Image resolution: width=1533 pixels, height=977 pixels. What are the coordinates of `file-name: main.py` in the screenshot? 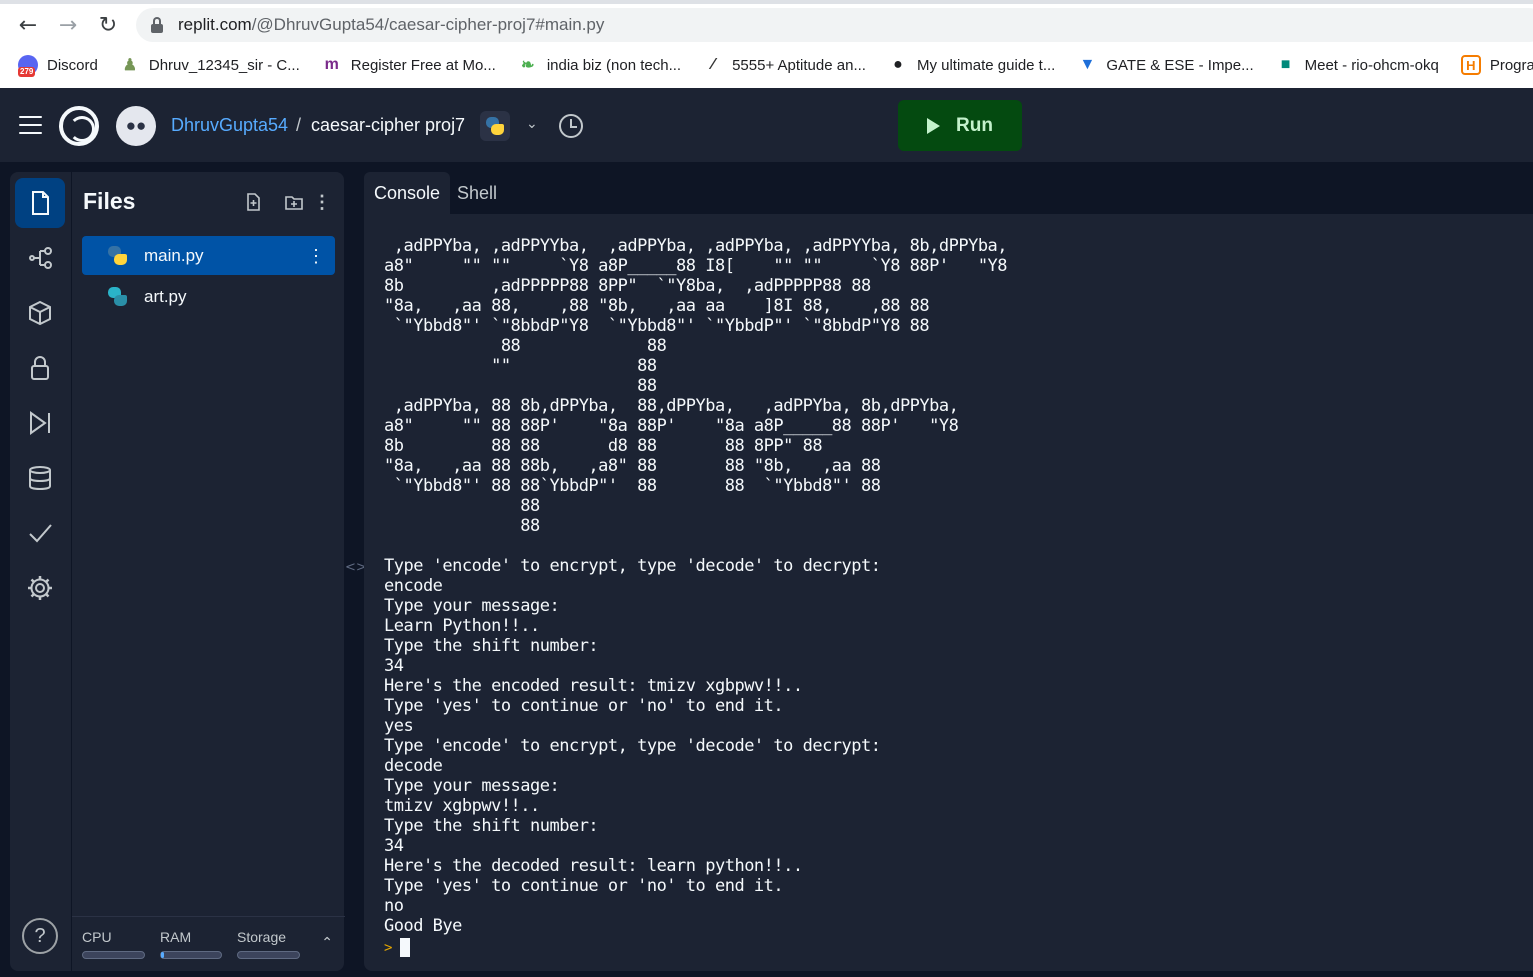 It's located at (174, 255).